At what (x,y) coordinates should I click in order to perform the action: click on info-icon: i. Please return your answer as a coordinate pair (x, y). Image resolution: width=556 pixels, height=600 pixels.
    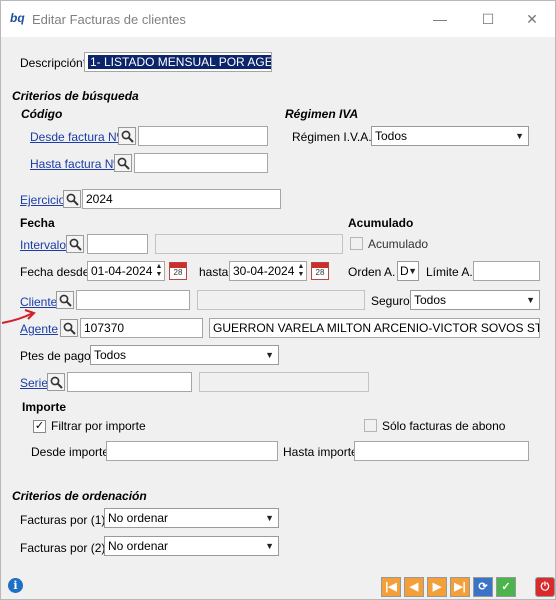
    Looking at the image, I should click on (15, 585).